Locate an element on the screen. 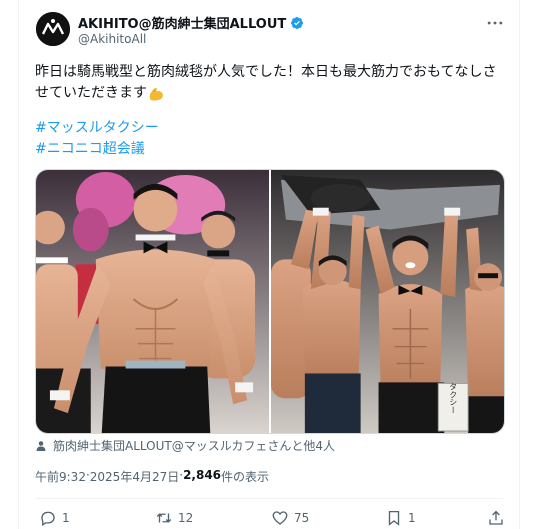  avatar is located at coordinates (53, 29).